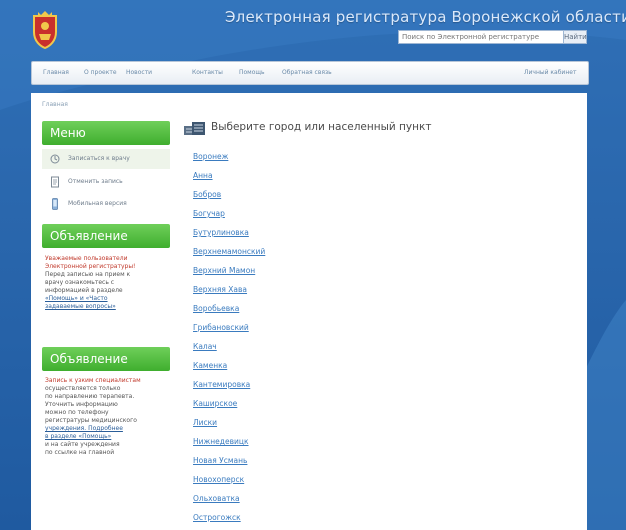 The width and height of the screenshot is (626, 530). What do you see at coordinates (90, 266) in the screenshot?
I see `notice-line: Электронной регистратуры!` at bounding box center [90, 266].